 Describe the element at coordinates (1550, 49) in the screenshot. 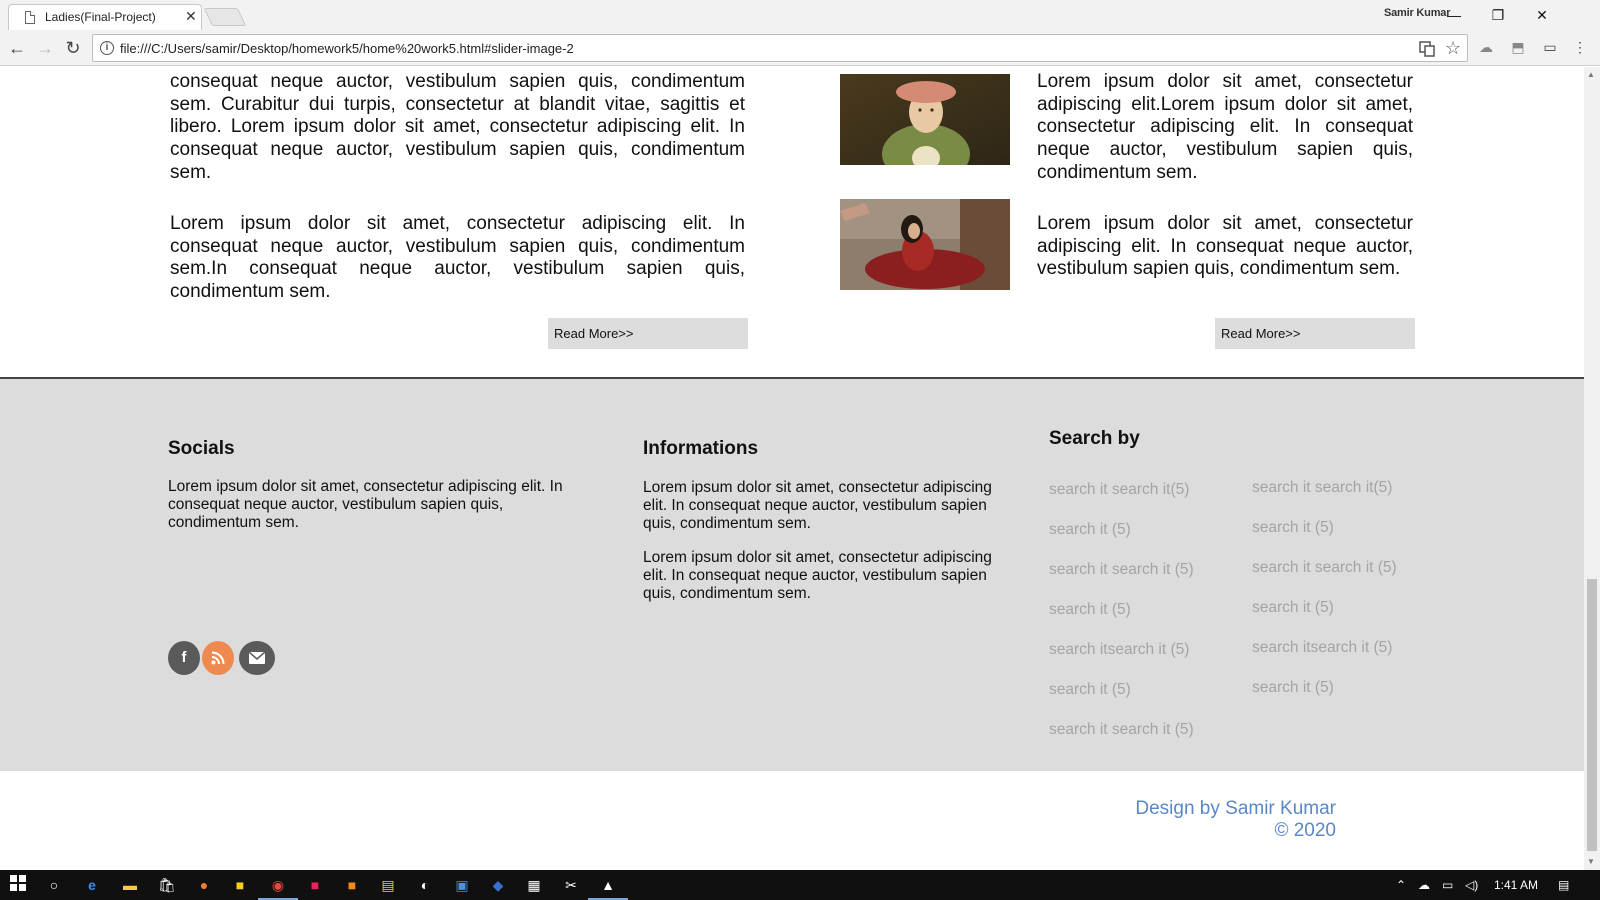

I see `cast-icon: ▭` at that location.